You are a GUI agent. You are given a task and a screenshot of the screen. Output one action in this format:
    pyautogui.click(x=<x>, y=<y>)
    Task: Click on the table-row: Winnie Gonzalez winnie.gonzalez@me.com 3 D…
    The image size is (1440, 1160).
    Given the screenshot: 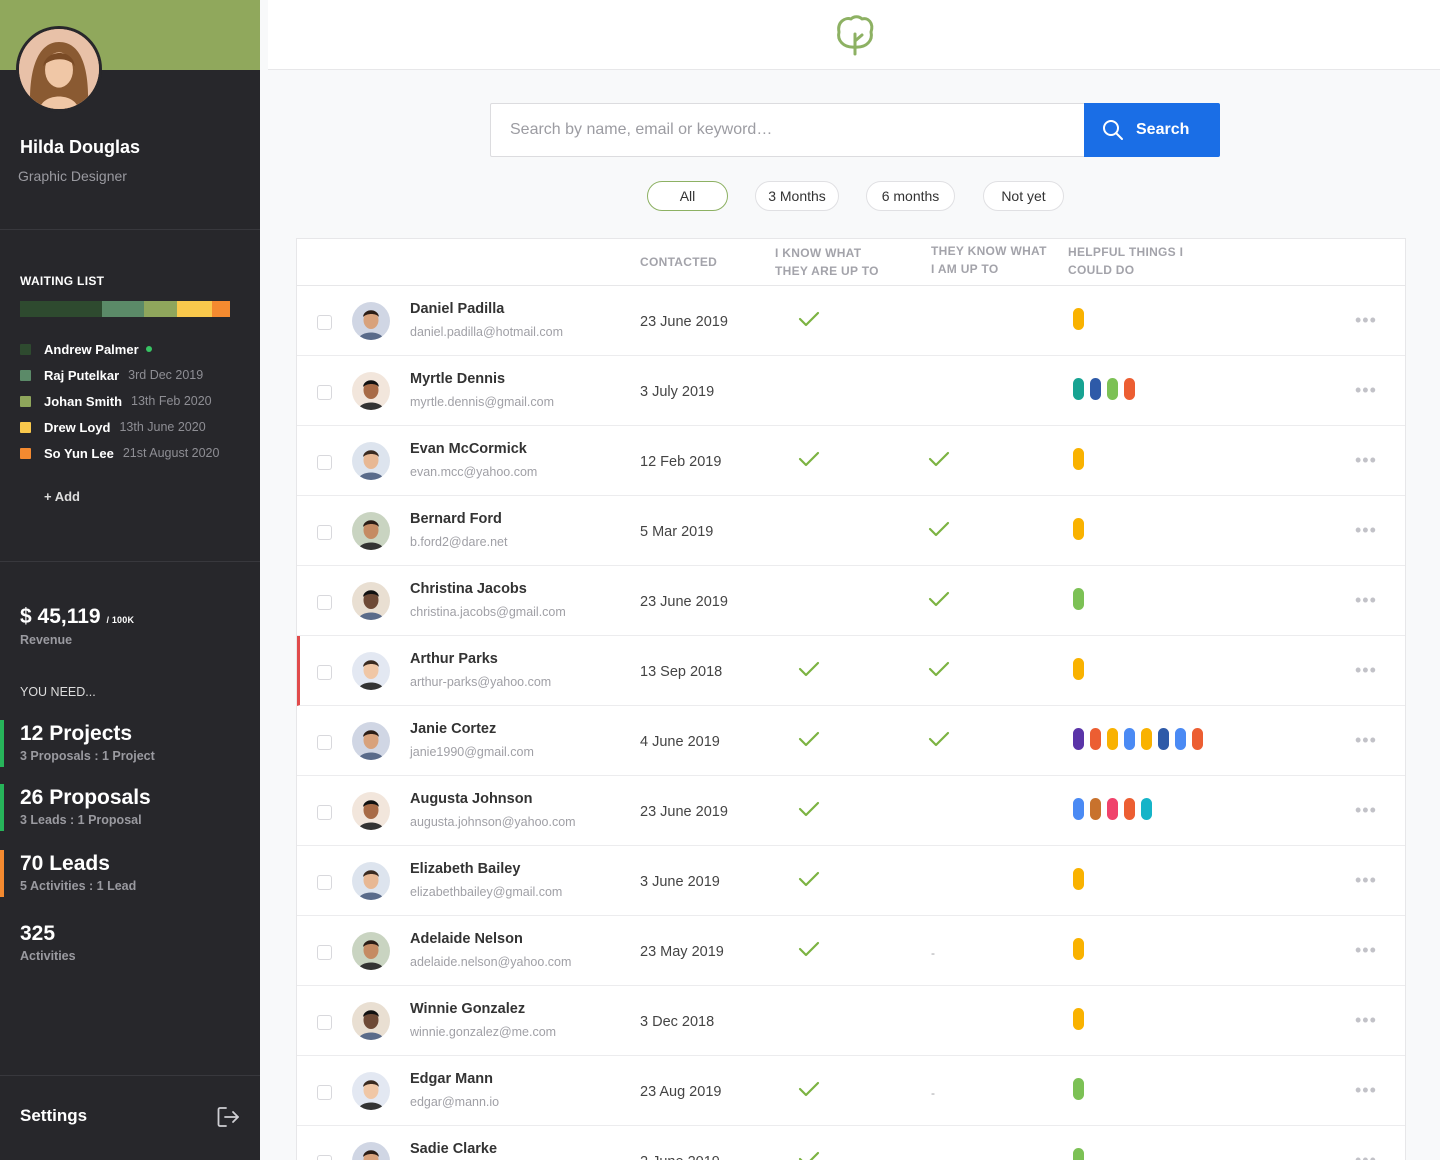 What is the action you would take?
    pyautogui.click(x=851, y=1021)
    